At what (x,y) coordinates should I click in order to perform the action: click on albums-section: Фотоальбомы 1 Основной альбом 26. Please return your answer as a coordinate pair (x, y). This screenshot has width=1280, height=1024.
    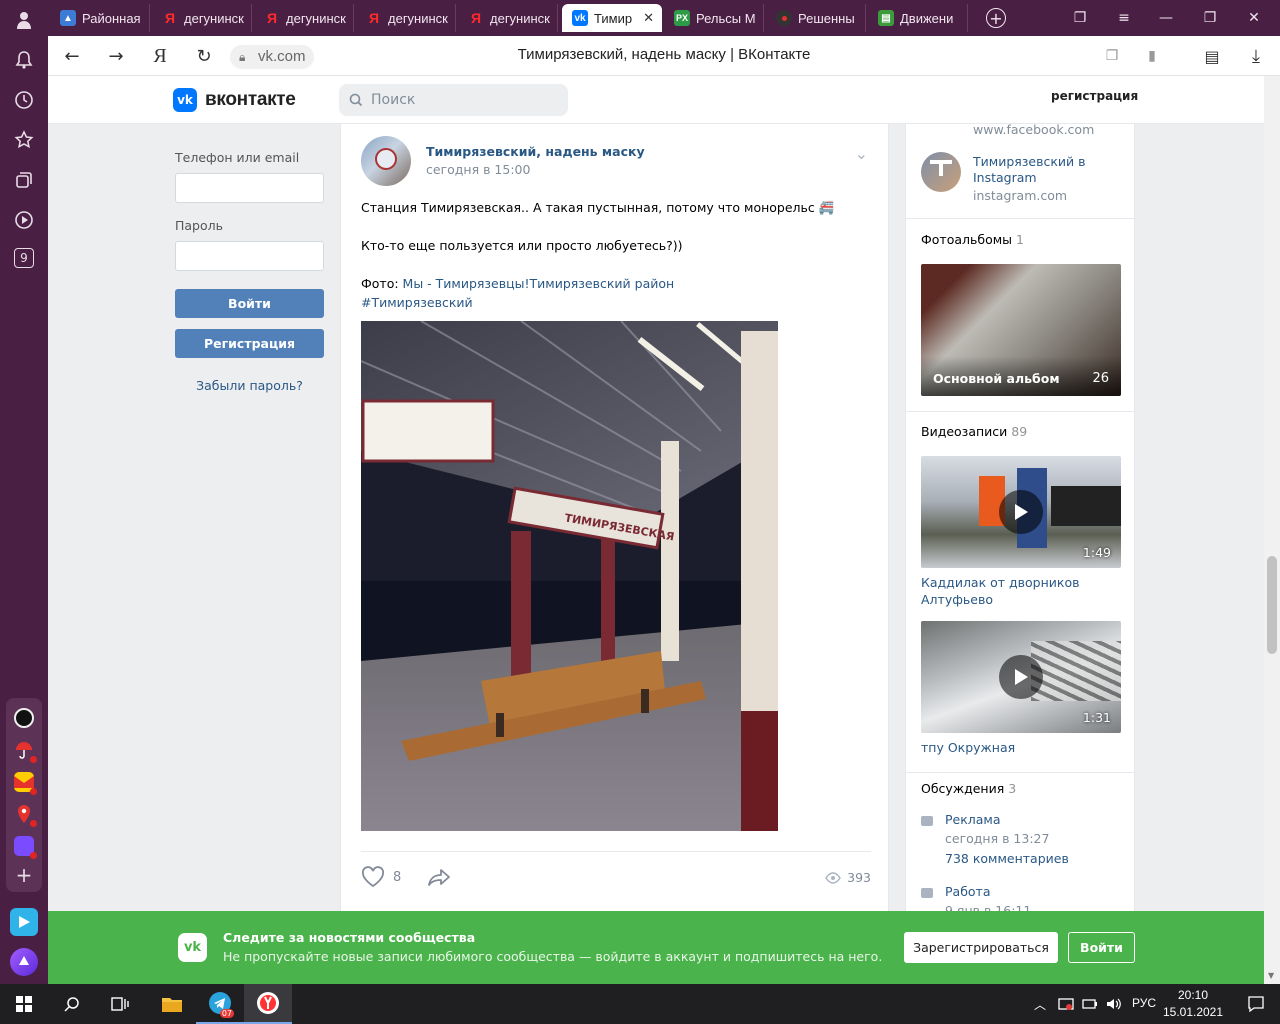
    Looking at the image, I should click on (1021, 315).